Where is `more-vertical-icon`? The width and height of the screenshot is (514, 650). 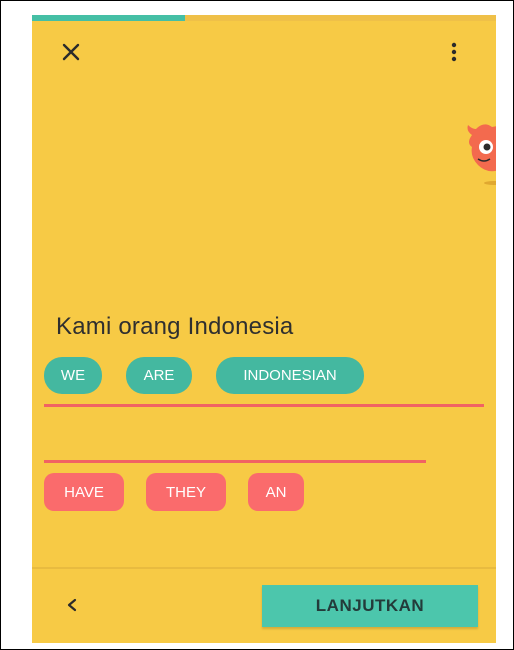 more-vertical-icon is located at coordinates (454, 52).